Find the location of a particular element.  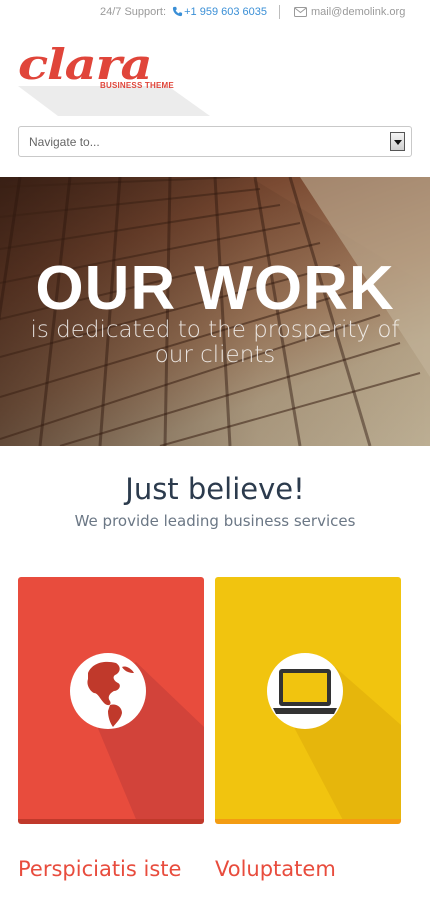

email-link: mail@demolink.org is located at coordinates (358, 12).